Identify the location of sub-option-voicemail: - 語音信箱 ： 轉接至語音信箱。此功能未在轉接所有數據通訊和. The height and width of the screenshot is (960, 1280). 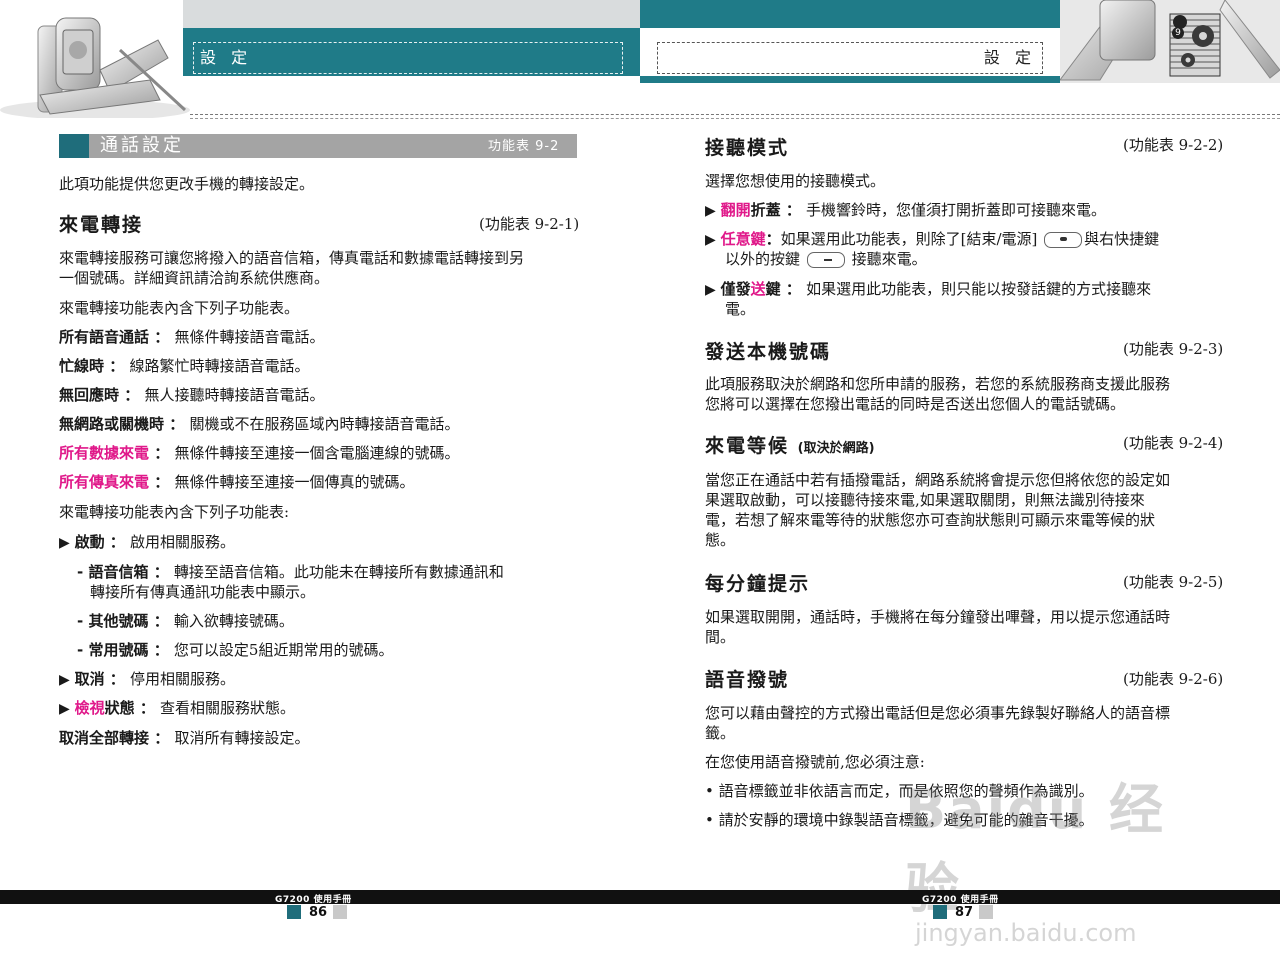
(290, 572).